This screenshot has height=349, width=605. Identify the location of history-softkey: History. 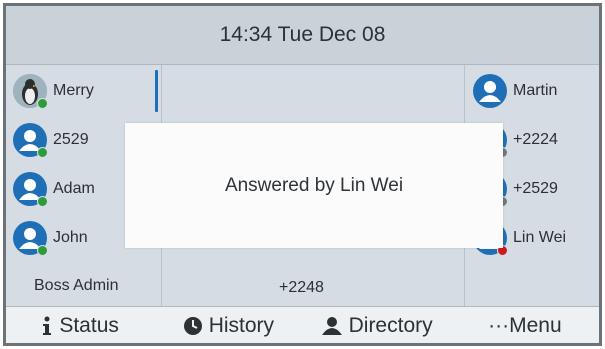
(228, 325).